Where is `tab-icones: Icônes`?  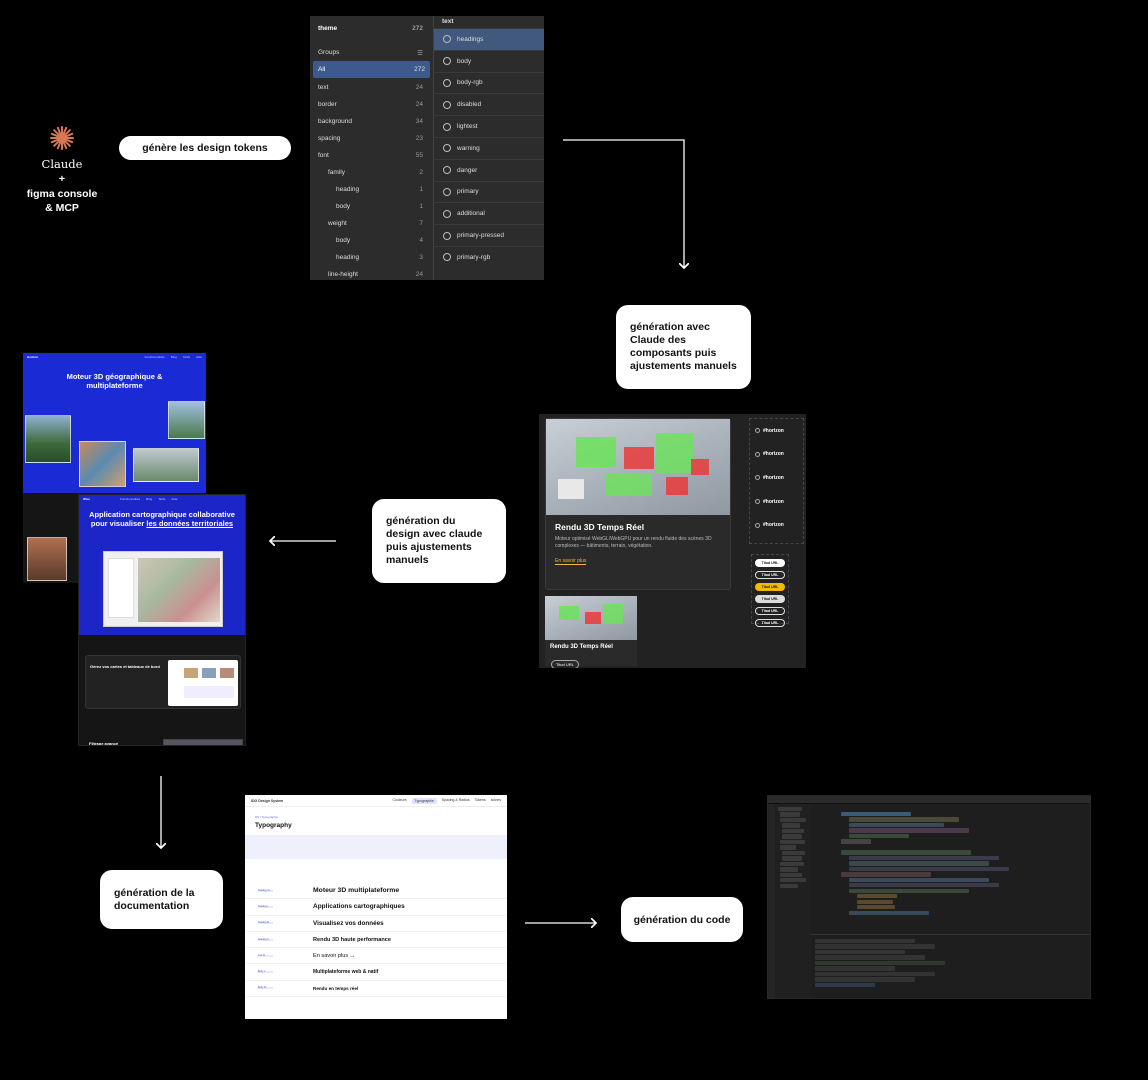
tab-icones: Icônes is located at coordinates (496, 801).